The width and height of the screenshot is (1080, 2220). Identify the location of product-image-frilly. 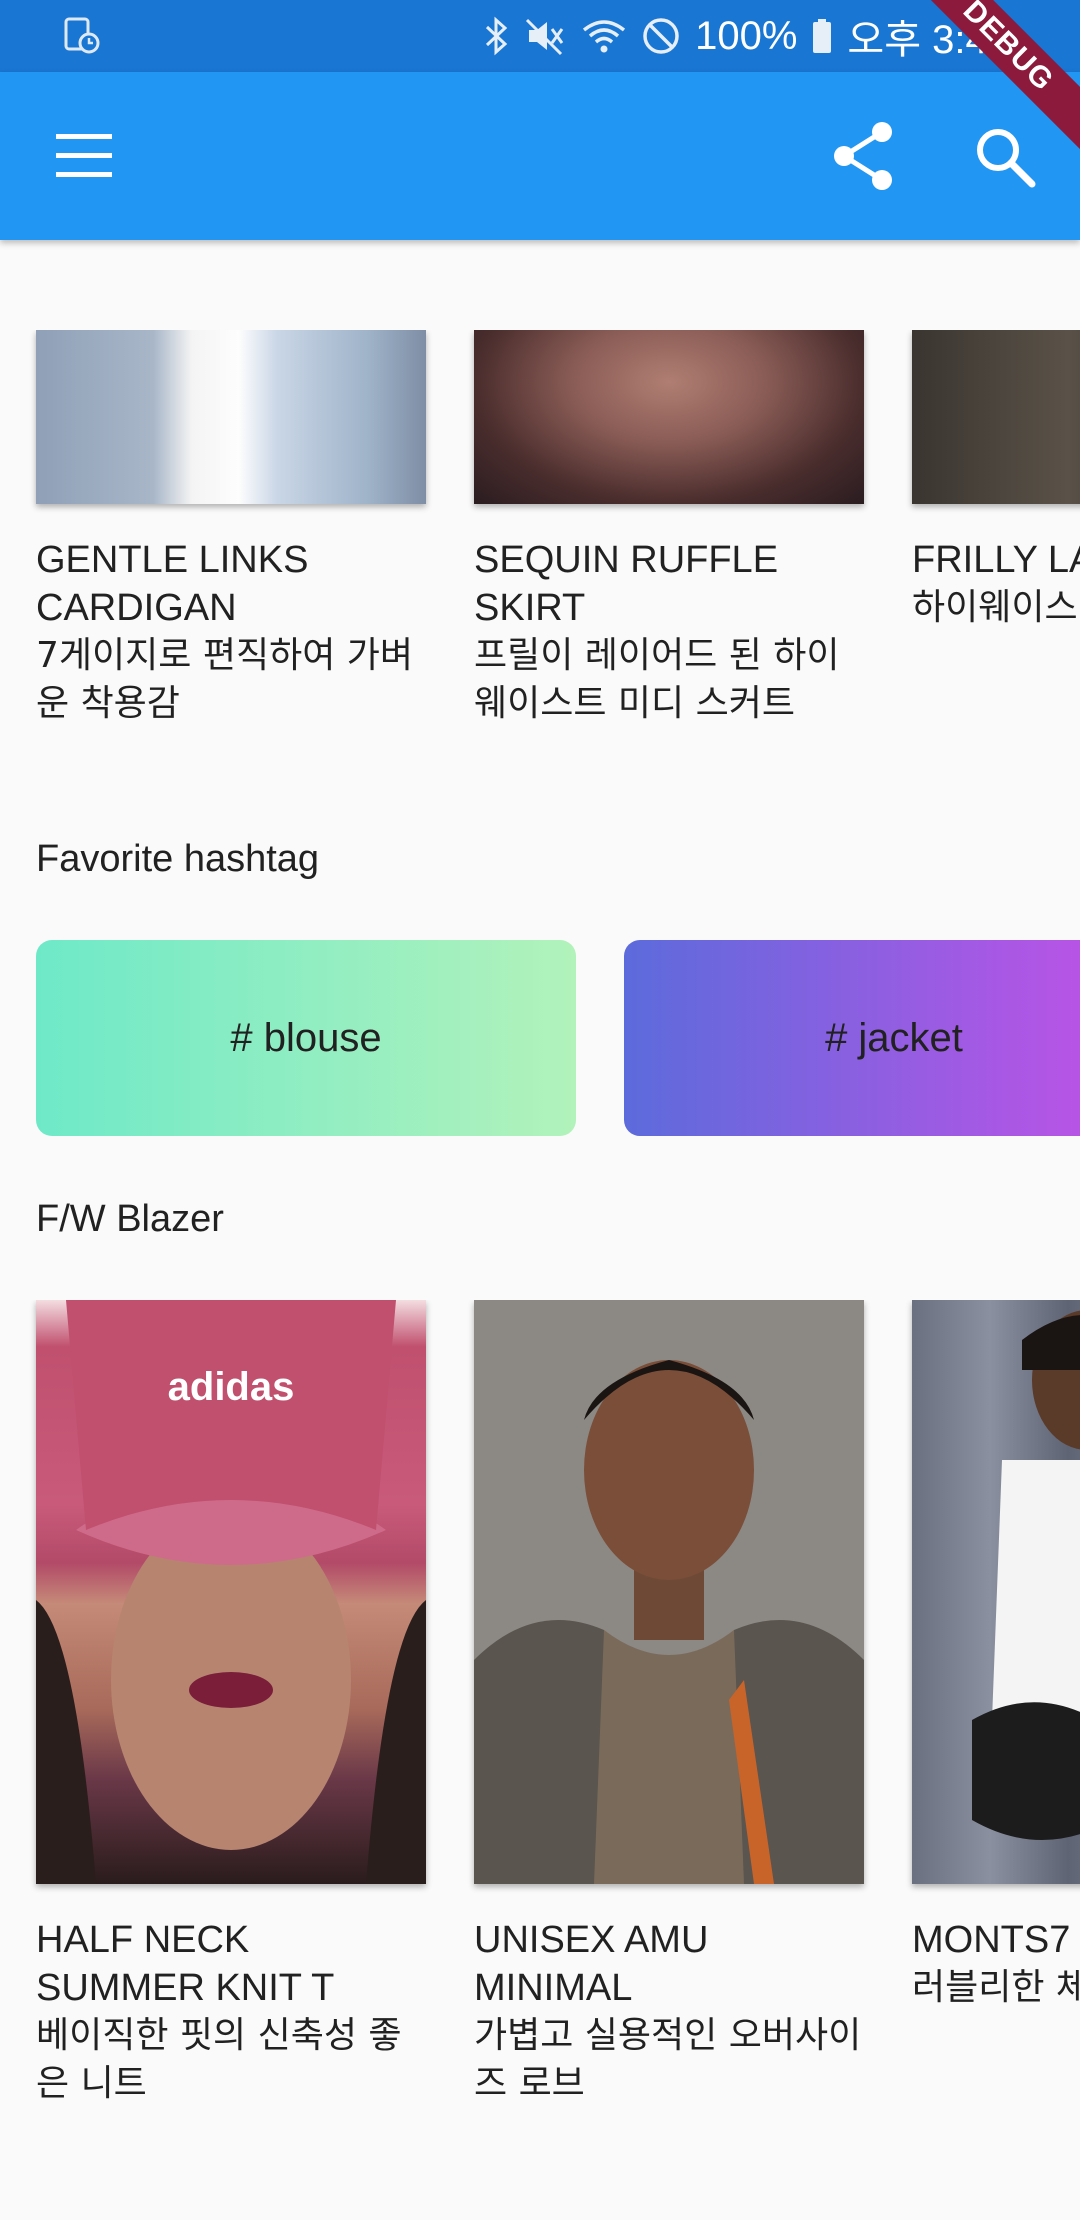
(996, 417).